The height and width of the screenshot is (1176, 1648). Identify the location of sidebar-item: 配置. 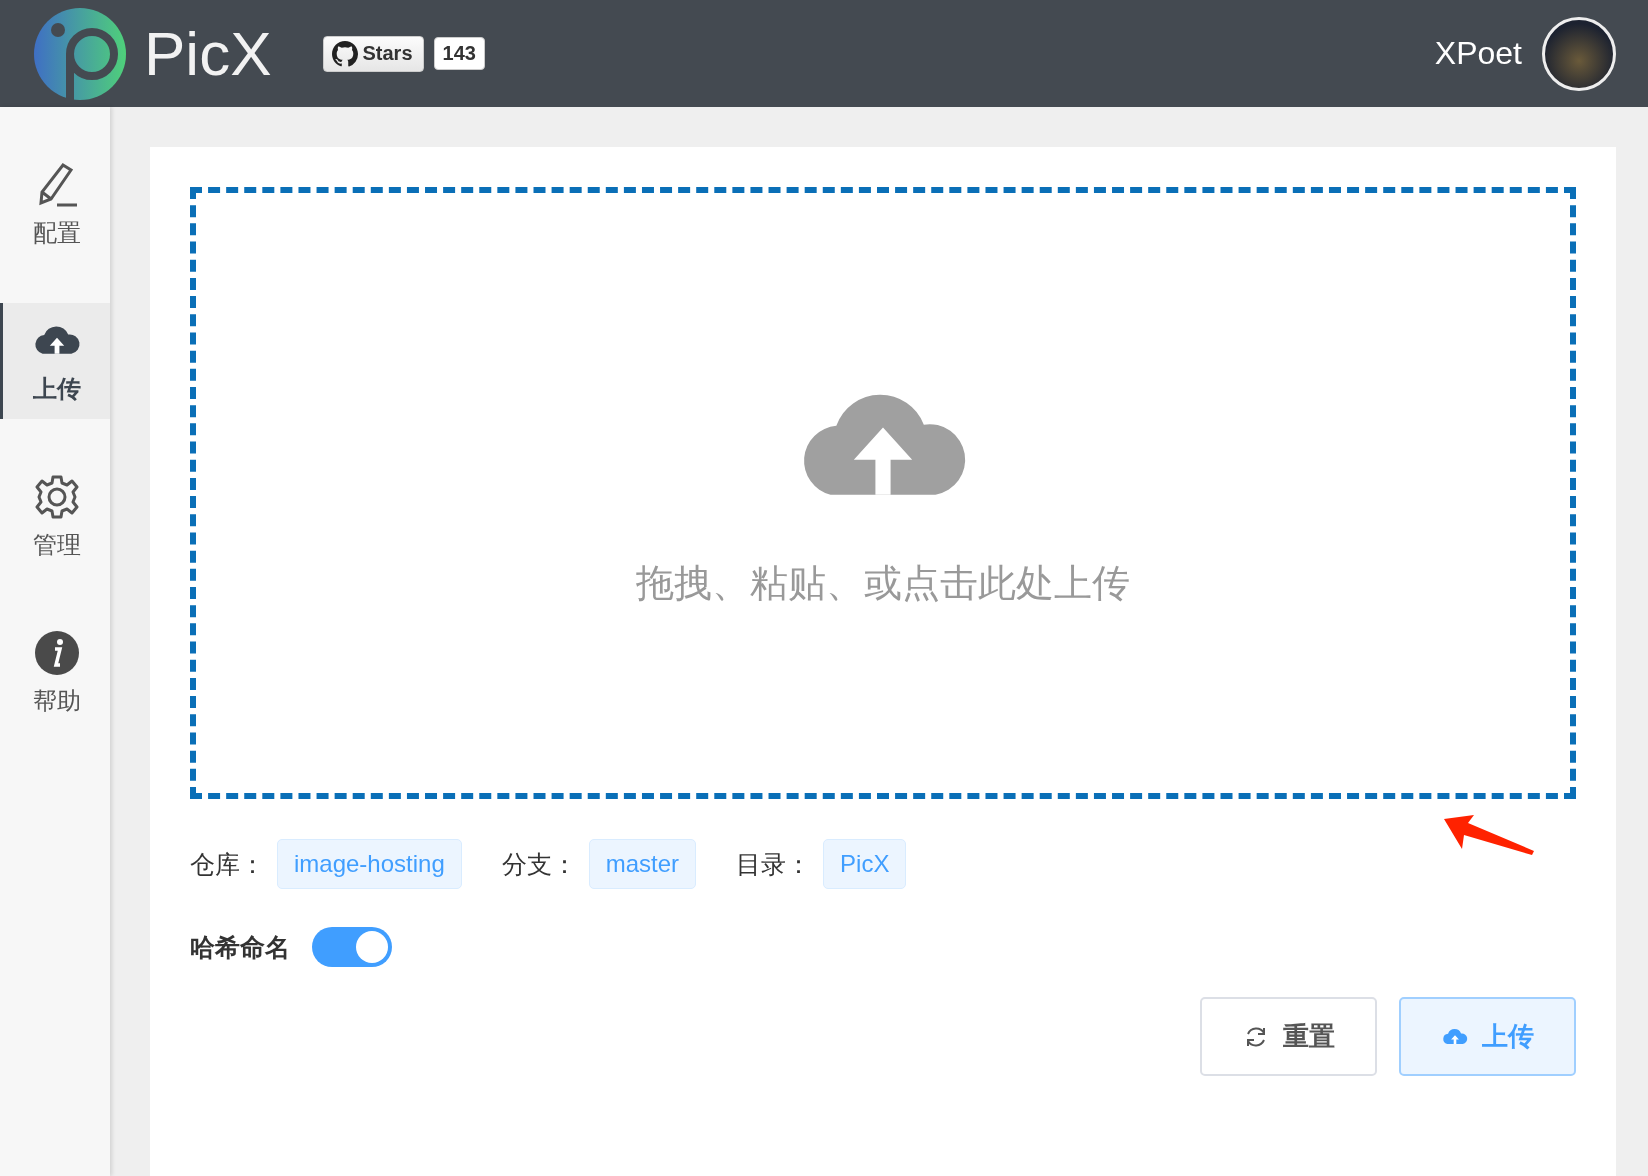
(55, 205).